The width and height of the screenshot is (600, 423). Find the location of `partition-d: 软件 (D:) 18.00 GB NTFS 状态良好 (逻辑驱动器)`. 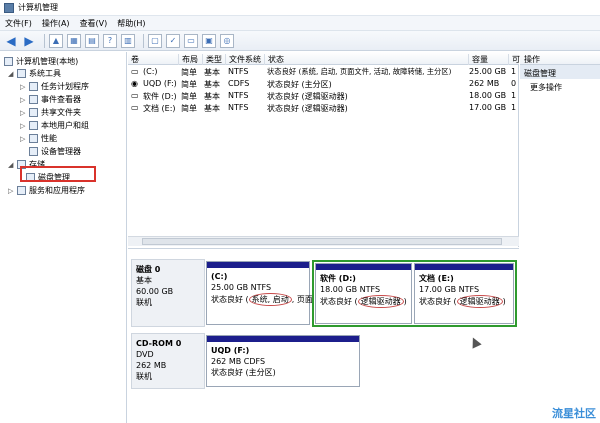

partition-d: 软件 (D:) 18.00 GB NTFS 状态良好 (逻辑驱动器) is located at coordinates (363, 293).